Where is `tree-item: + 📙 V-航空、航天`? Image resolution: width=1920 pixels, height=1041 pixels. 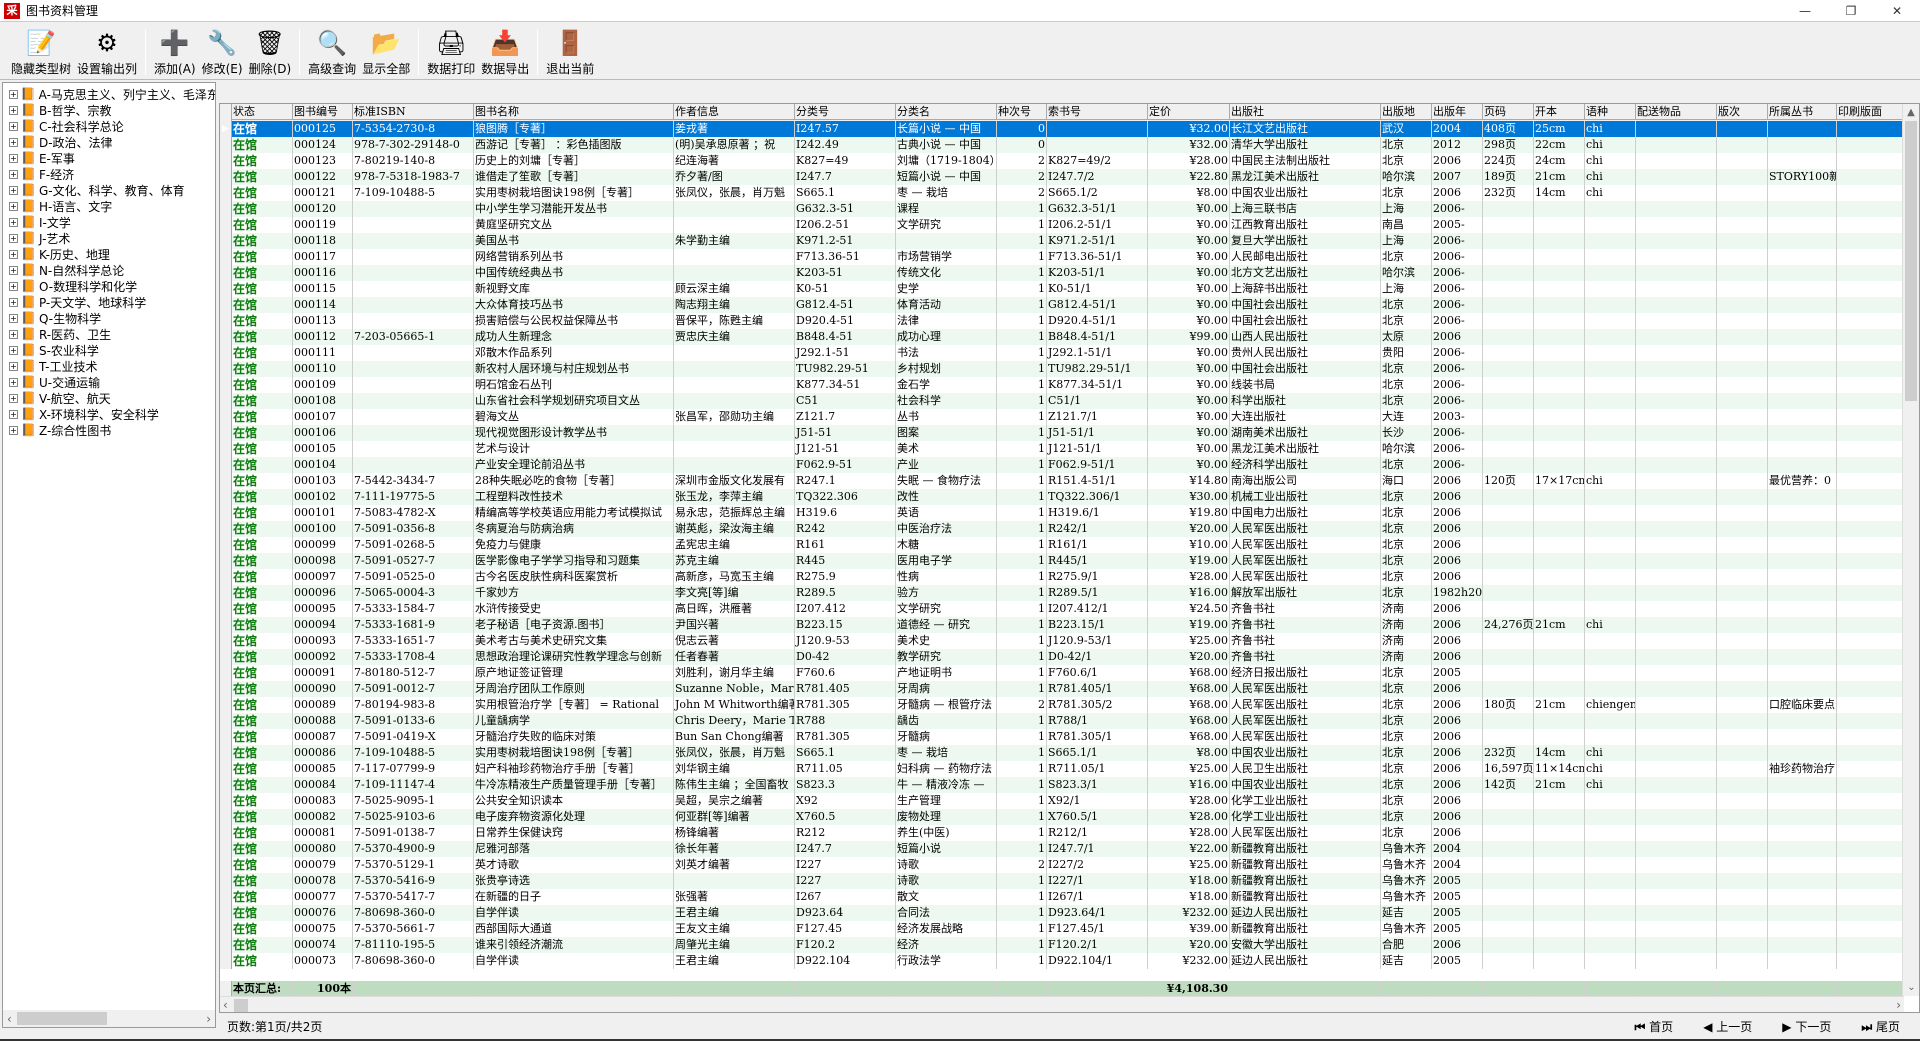
tree-item: + 📙 V-航空、航天 is located at coordinates (109, 398).